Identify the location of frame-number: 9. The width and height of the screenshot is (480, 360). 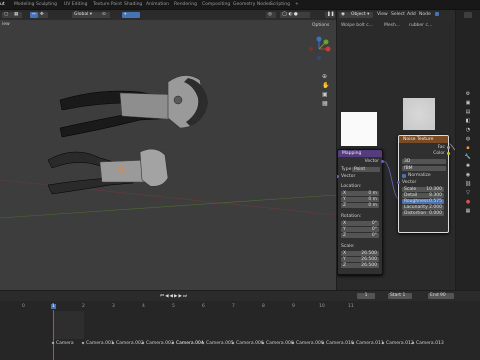
(293, 306).